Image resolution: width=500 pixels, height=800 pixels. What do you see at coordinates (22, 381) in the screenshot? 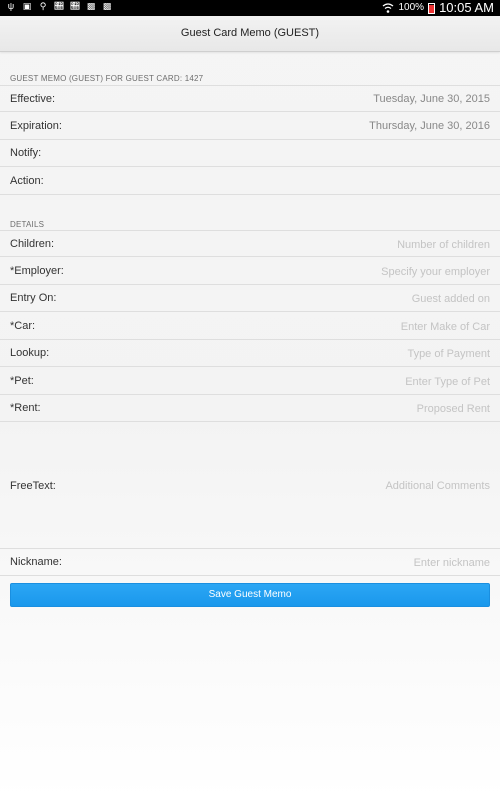
I see `pet-label: *Pet:` at bounding box center [22, 381].